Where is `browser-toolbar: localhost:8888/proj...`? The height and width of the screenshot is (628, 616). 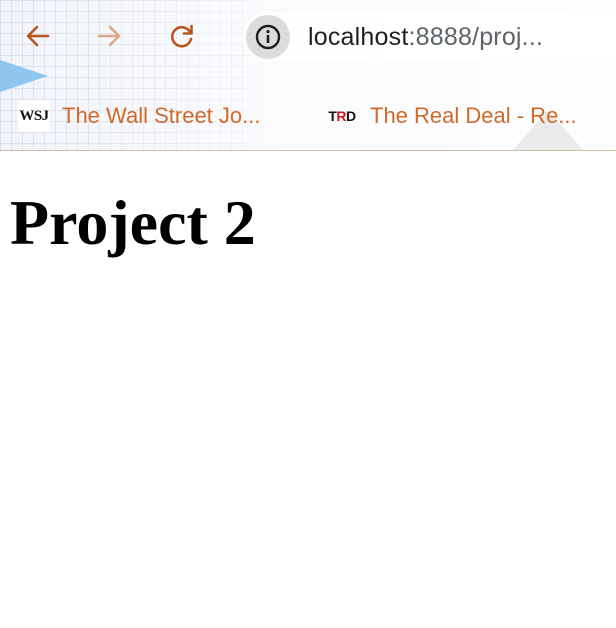
browser-toolbar: localhost:8888/proj... is located at coordinates (308, 37).